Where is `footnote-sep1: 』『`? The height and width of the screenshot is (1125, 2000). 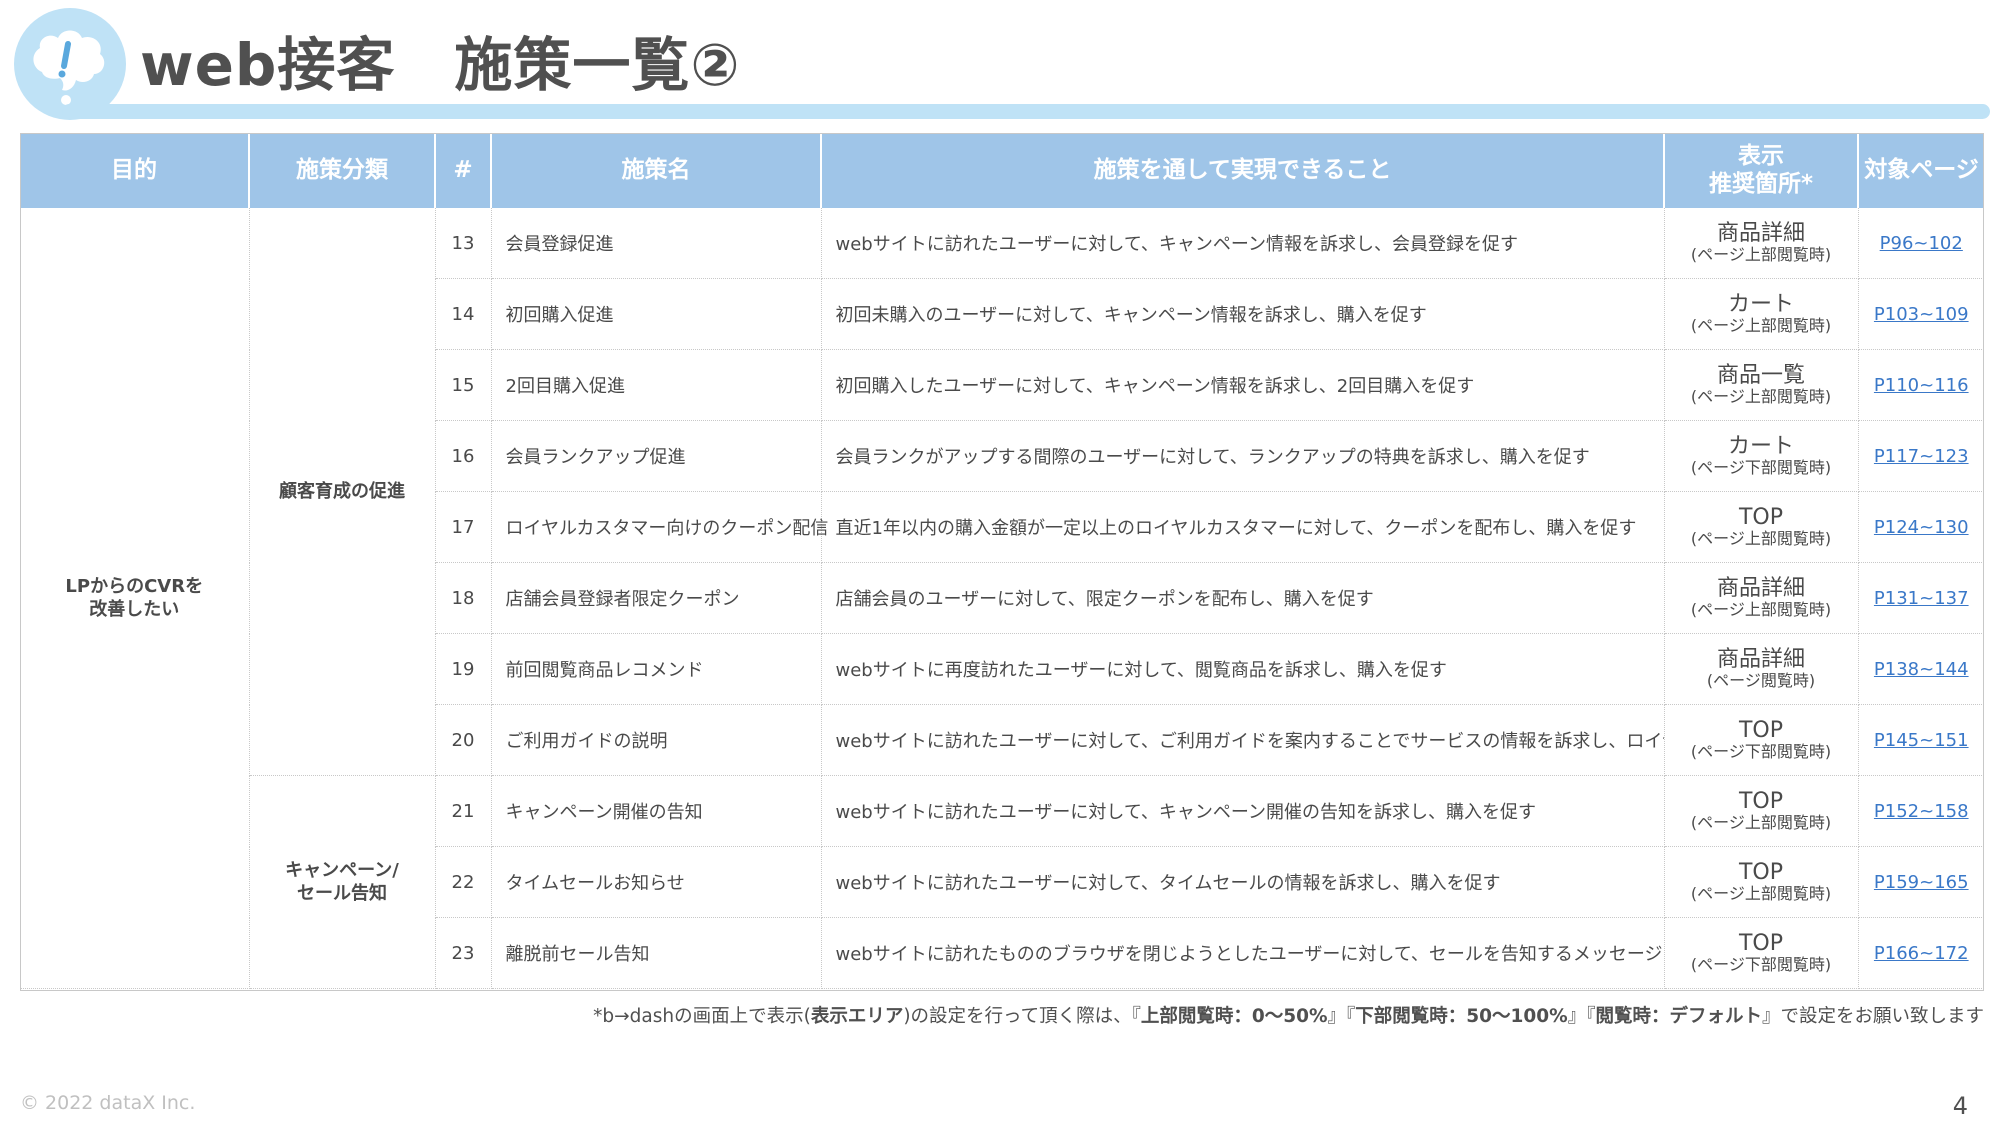
footnote-sep1: 』『 is located at coordinates (1341, 1016).